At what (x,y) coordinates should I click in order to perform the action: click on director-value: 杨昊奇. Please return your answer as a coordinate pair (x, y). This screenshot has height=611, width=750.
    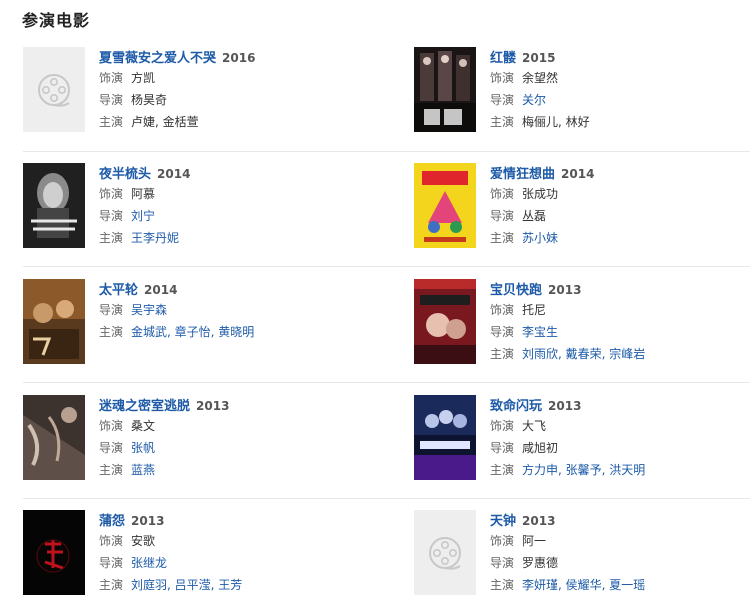
    Looking at the image, I should click on (149, 100).